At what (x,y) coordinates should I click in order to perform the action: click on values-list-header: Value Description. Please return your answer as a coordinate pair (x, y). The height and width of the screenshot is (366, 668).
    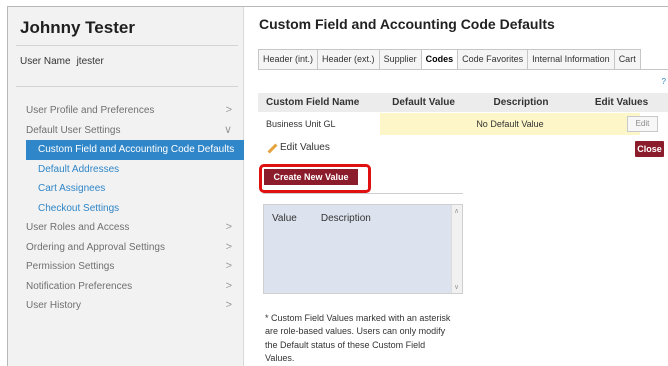
    Looking at the image, I should click on (321, 218).